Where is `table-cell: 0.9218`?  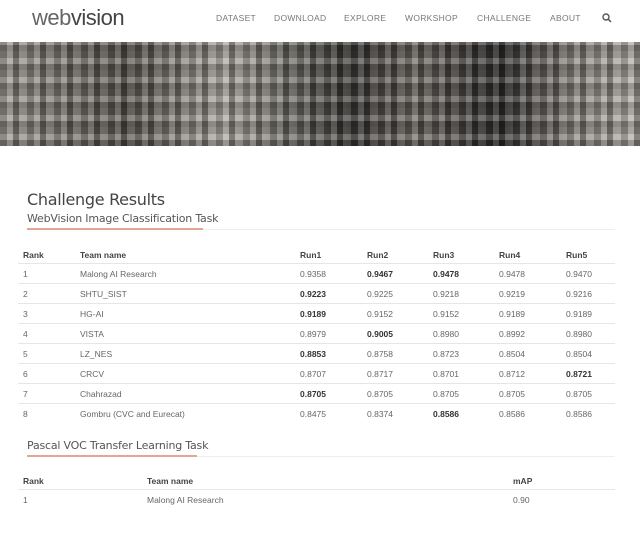 table-cell: 0.9218 is located at coordinates (446, 294).